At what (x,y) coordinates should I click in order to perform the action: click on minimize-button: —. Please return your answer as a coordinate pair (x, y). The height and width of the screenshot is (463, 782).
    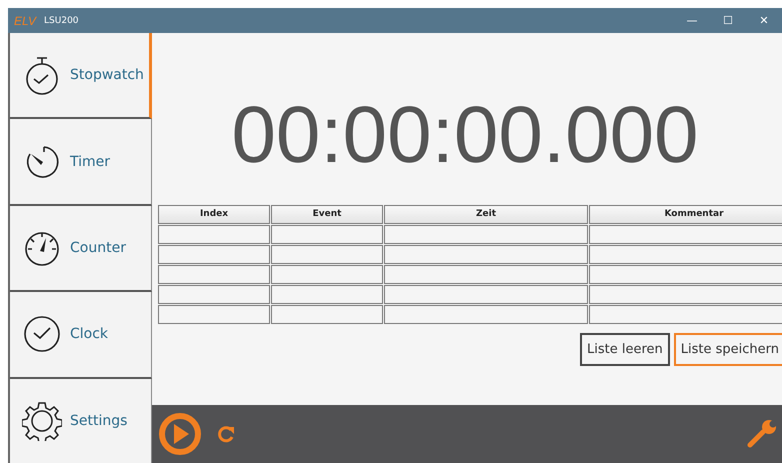
    Looking at the image, I should click on (692, 20).